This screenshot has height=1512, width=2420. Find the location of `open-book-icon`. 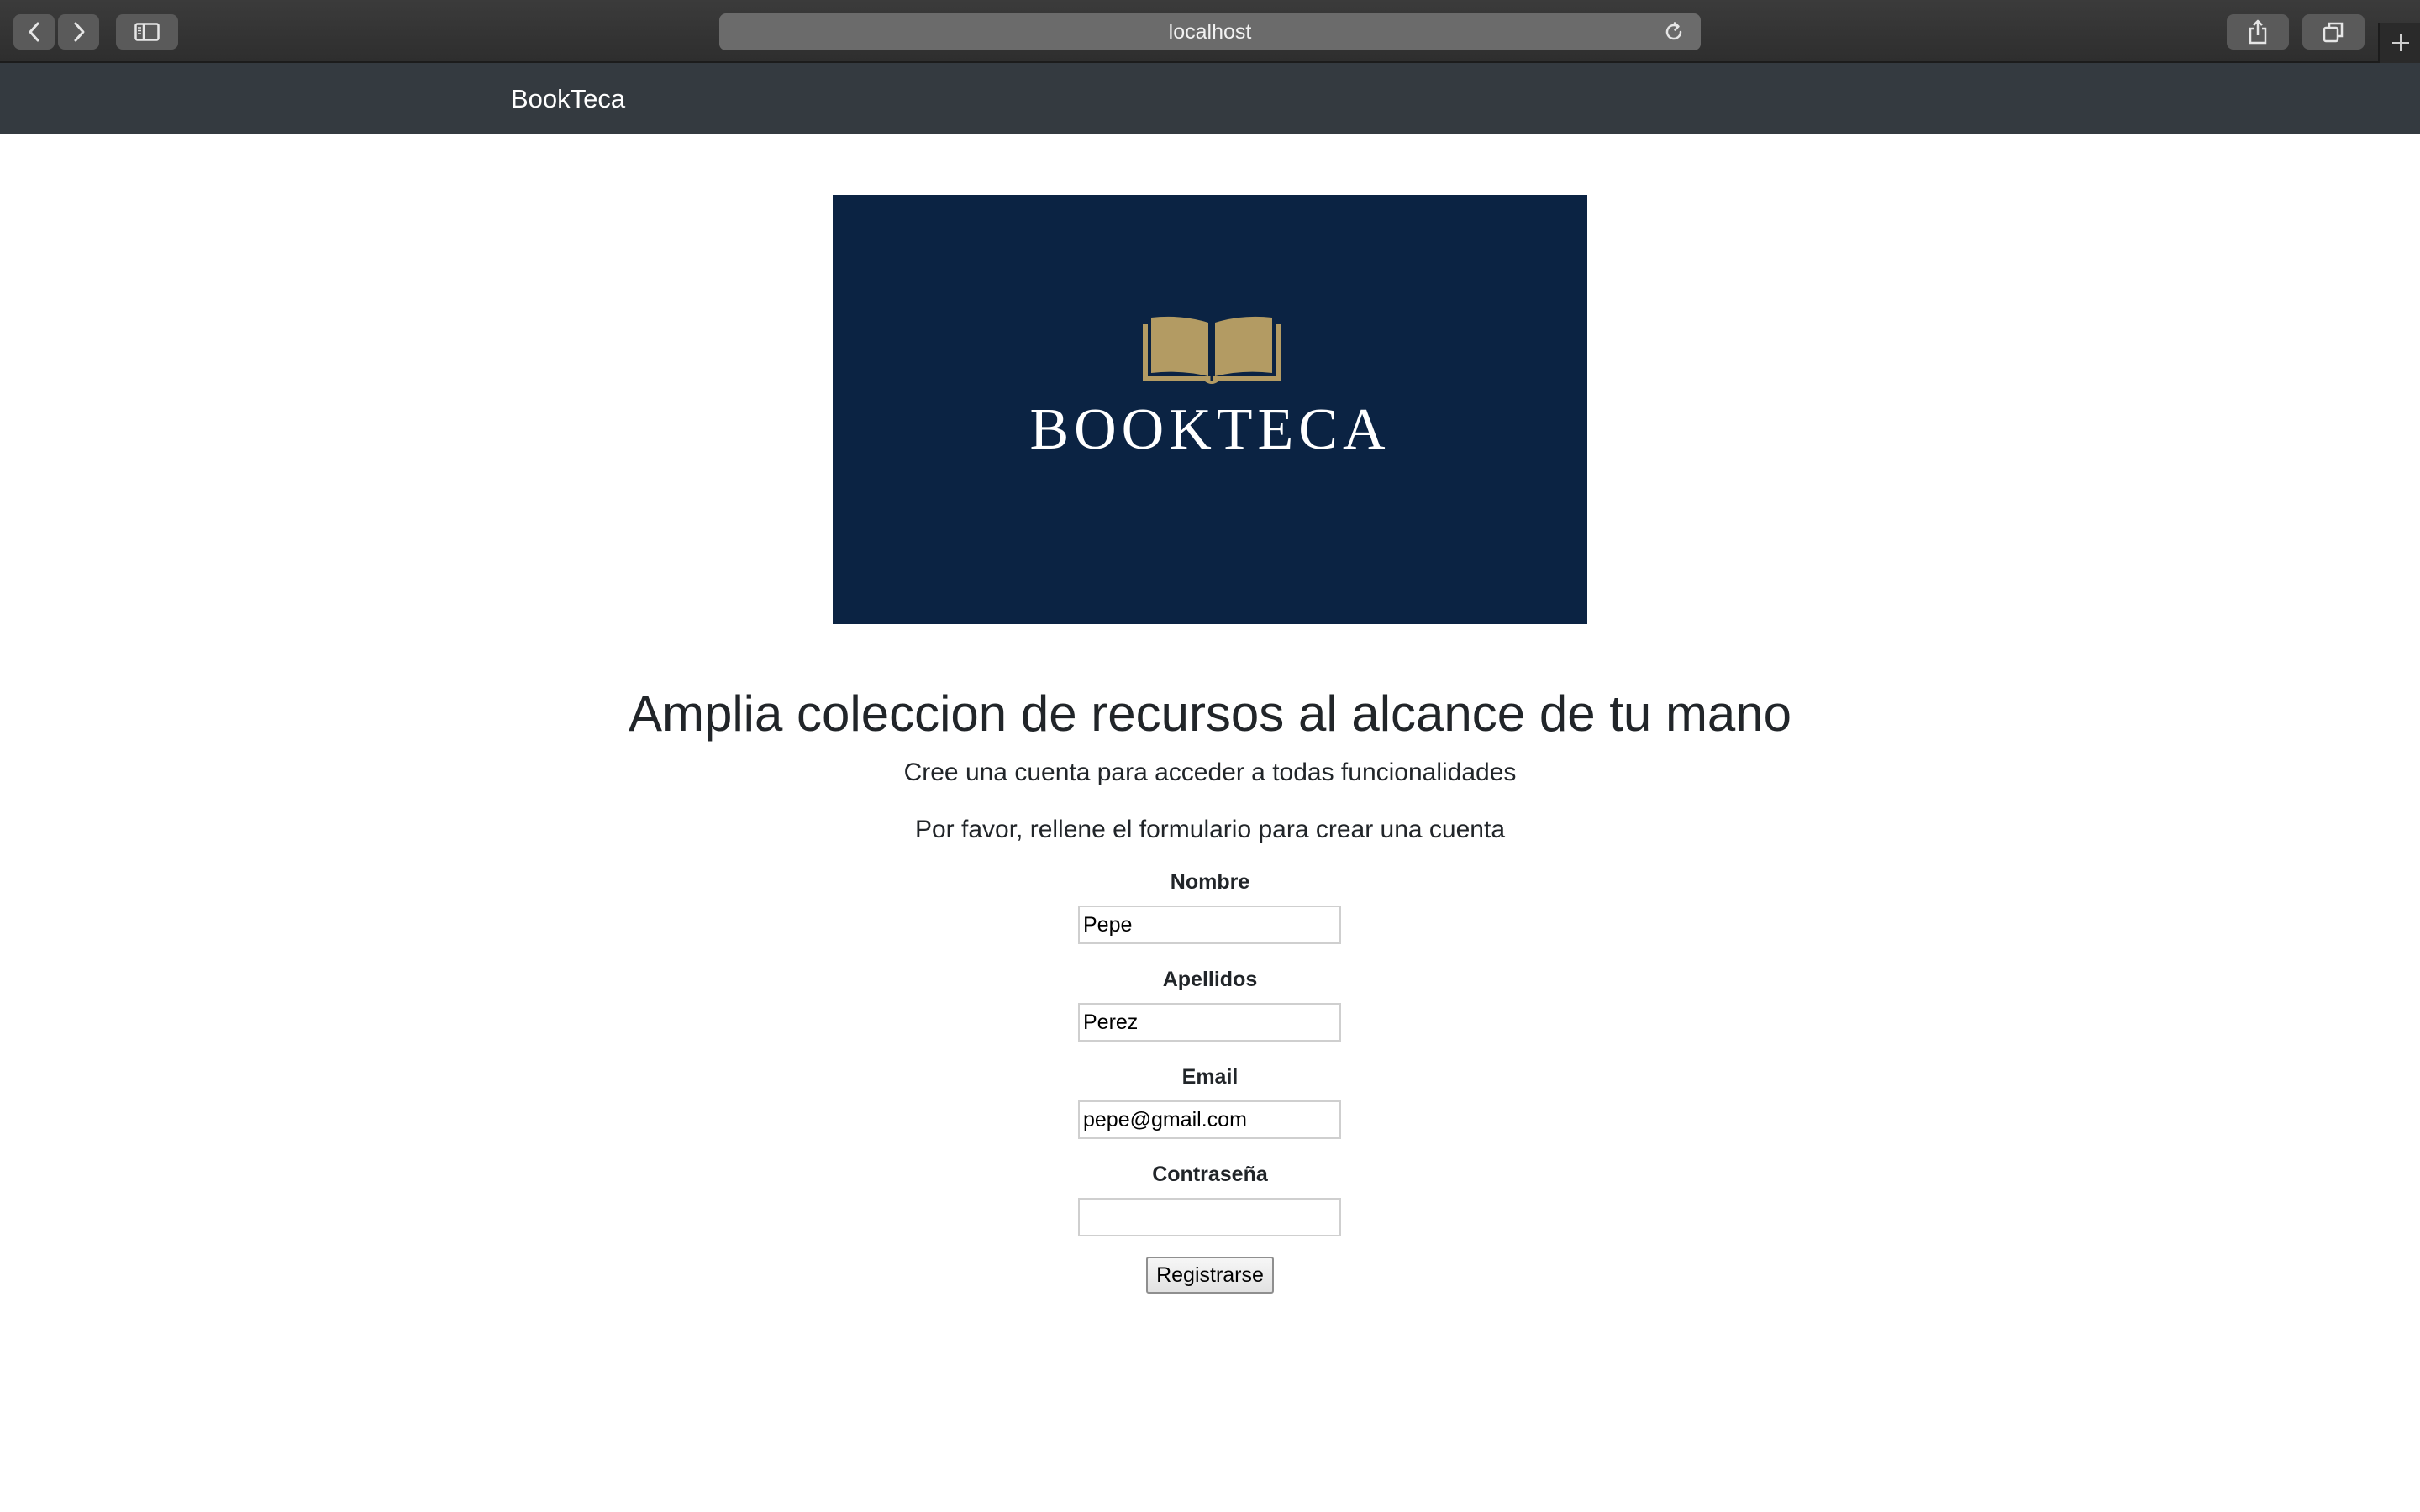

open-book-icon is located at coordinates (1212, 350).